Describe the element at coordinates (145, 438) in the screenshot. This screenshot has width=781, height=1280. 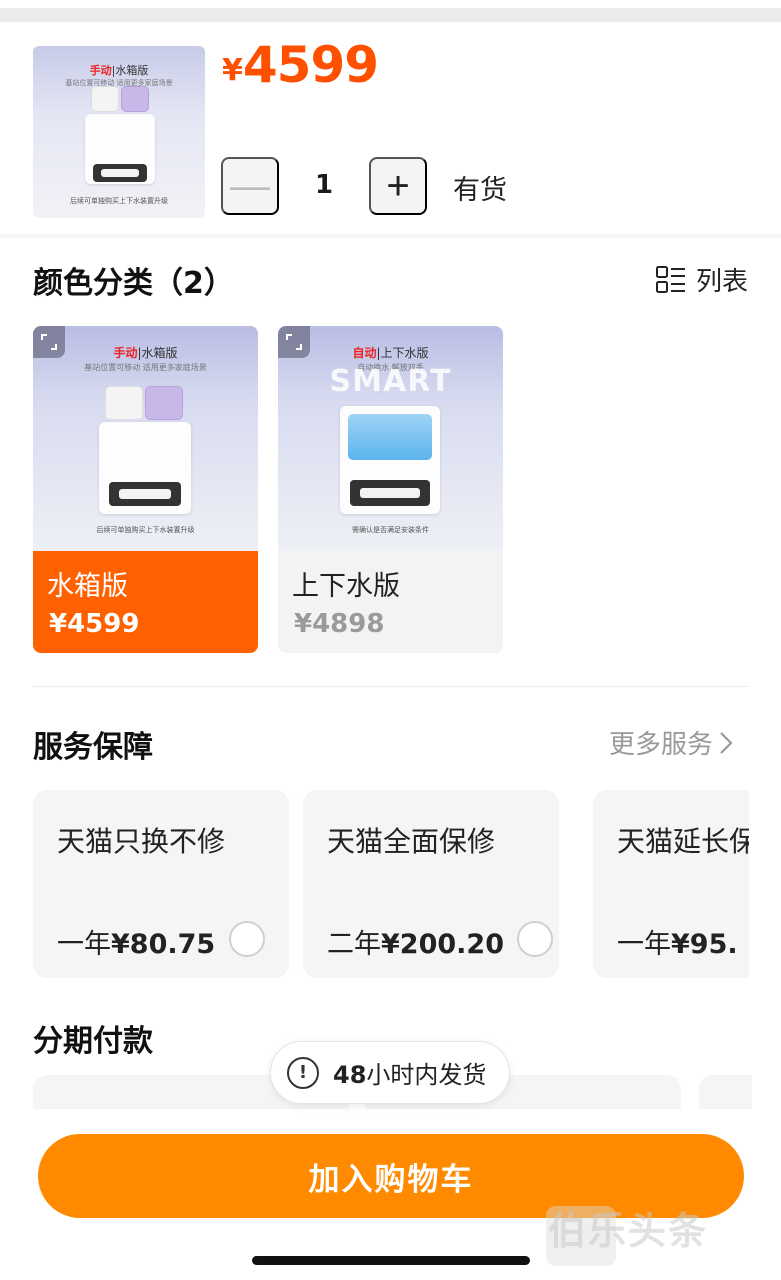
I see `variant-image: 手动|水箱版 基站位置可移动 适用更多家庭场景 后续可单独购买上下水装置升级` at that location.